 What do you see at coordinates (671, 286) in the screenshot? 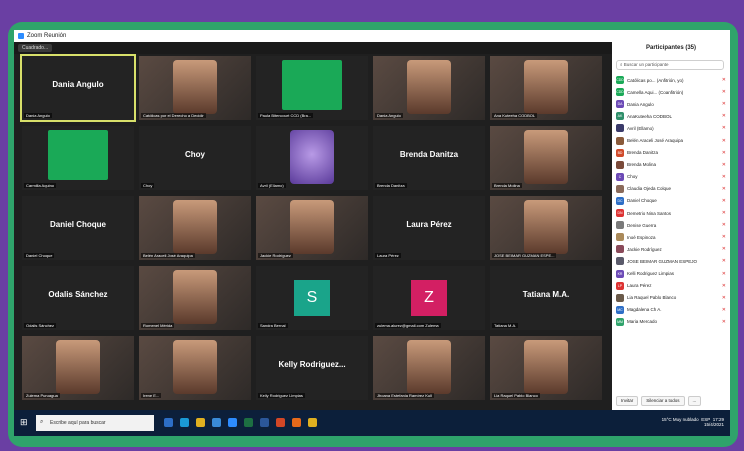
I see `participant-row: LP Laura Pérez ✕` at bounding box center [671, 286].